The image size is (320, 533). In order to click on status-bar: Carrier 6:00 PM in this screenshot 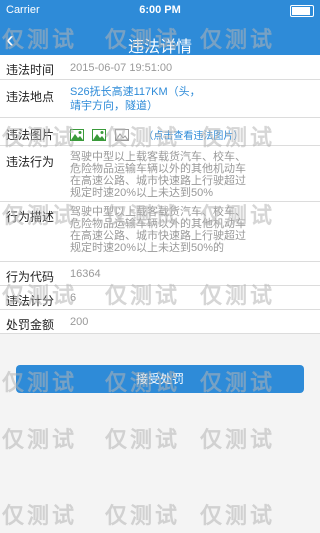, I will do `click(160, 10)`.